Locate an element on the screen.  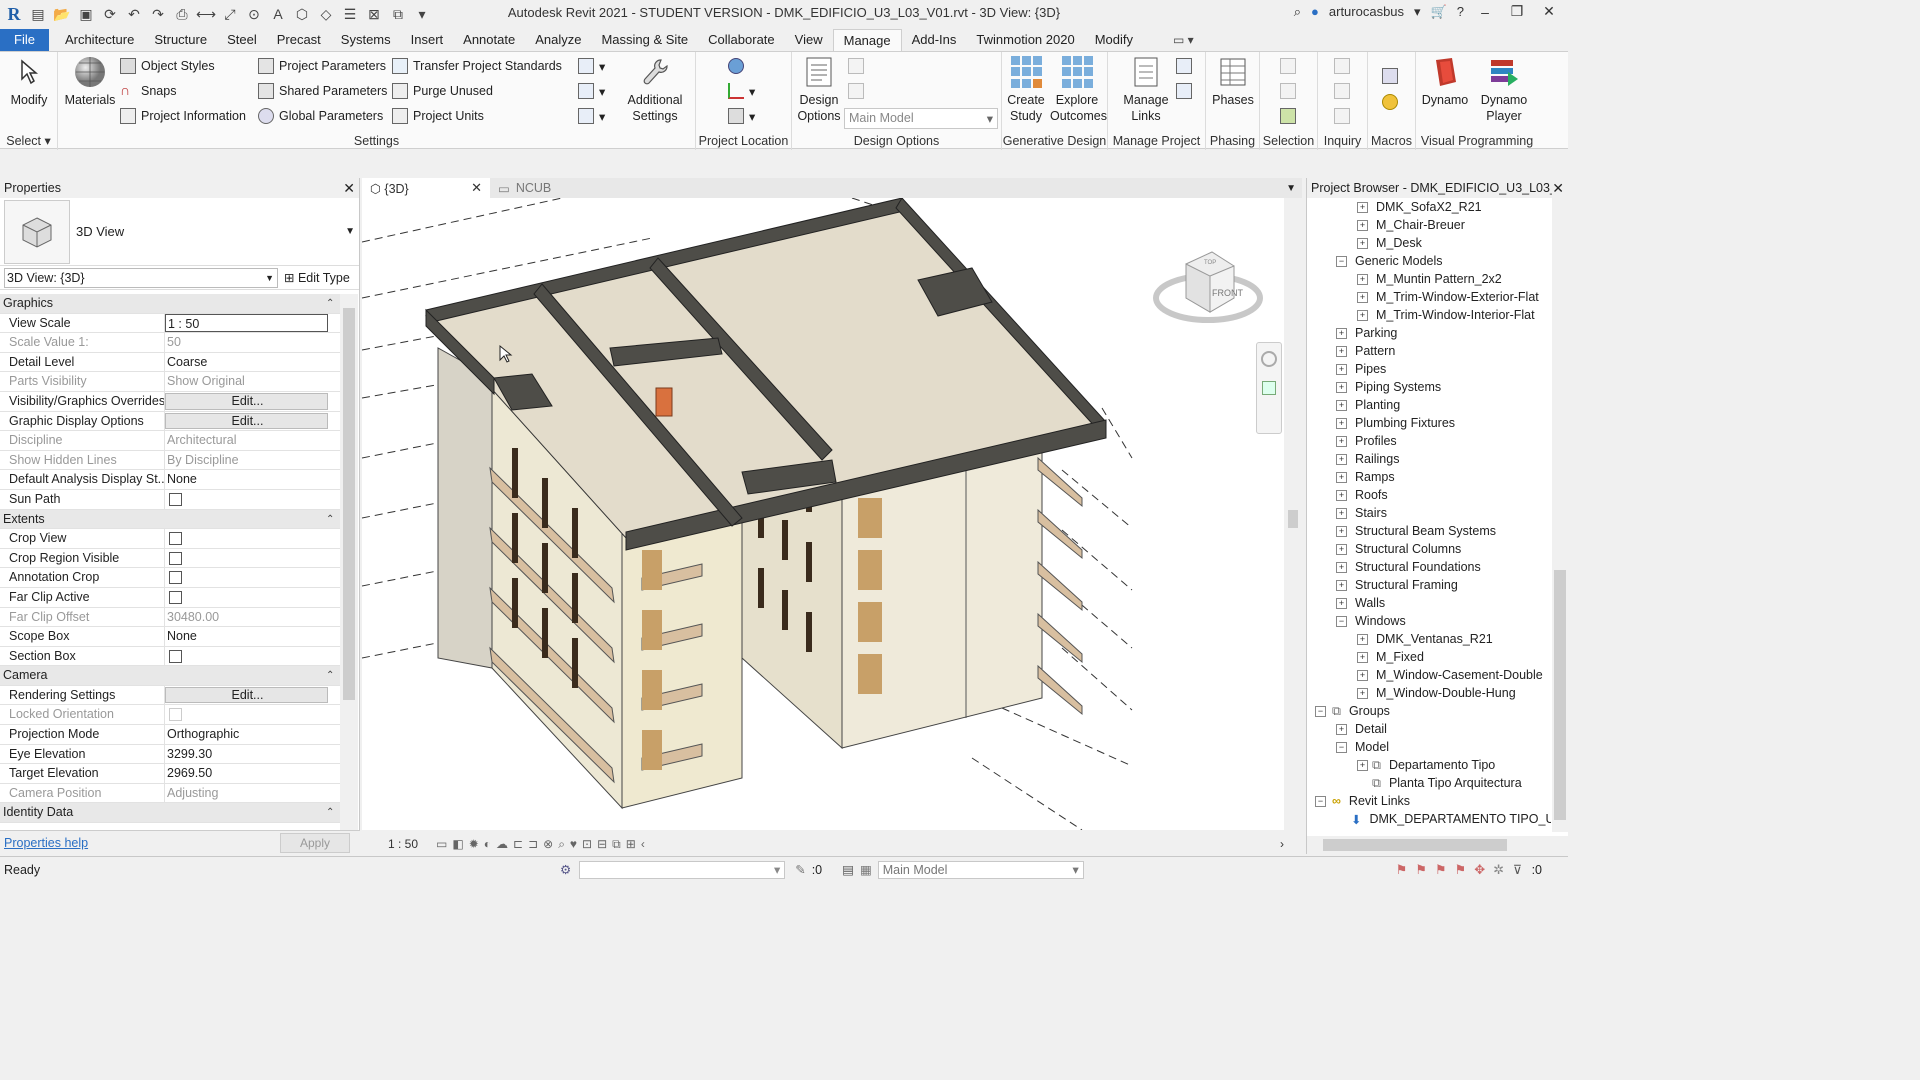
tab-massing-site: Massing & Site is located at coordinates (644, 40).